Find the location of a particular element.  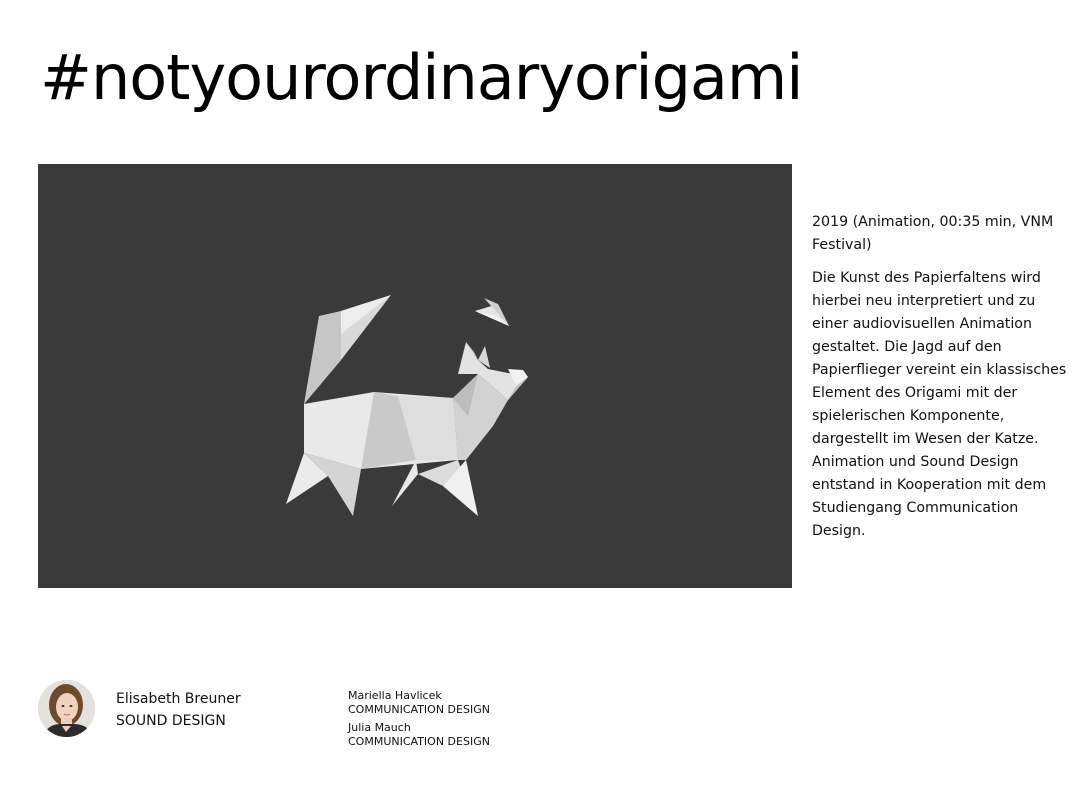

page-title: #notyourordinaryorigami is located at coordinates (422, 77).